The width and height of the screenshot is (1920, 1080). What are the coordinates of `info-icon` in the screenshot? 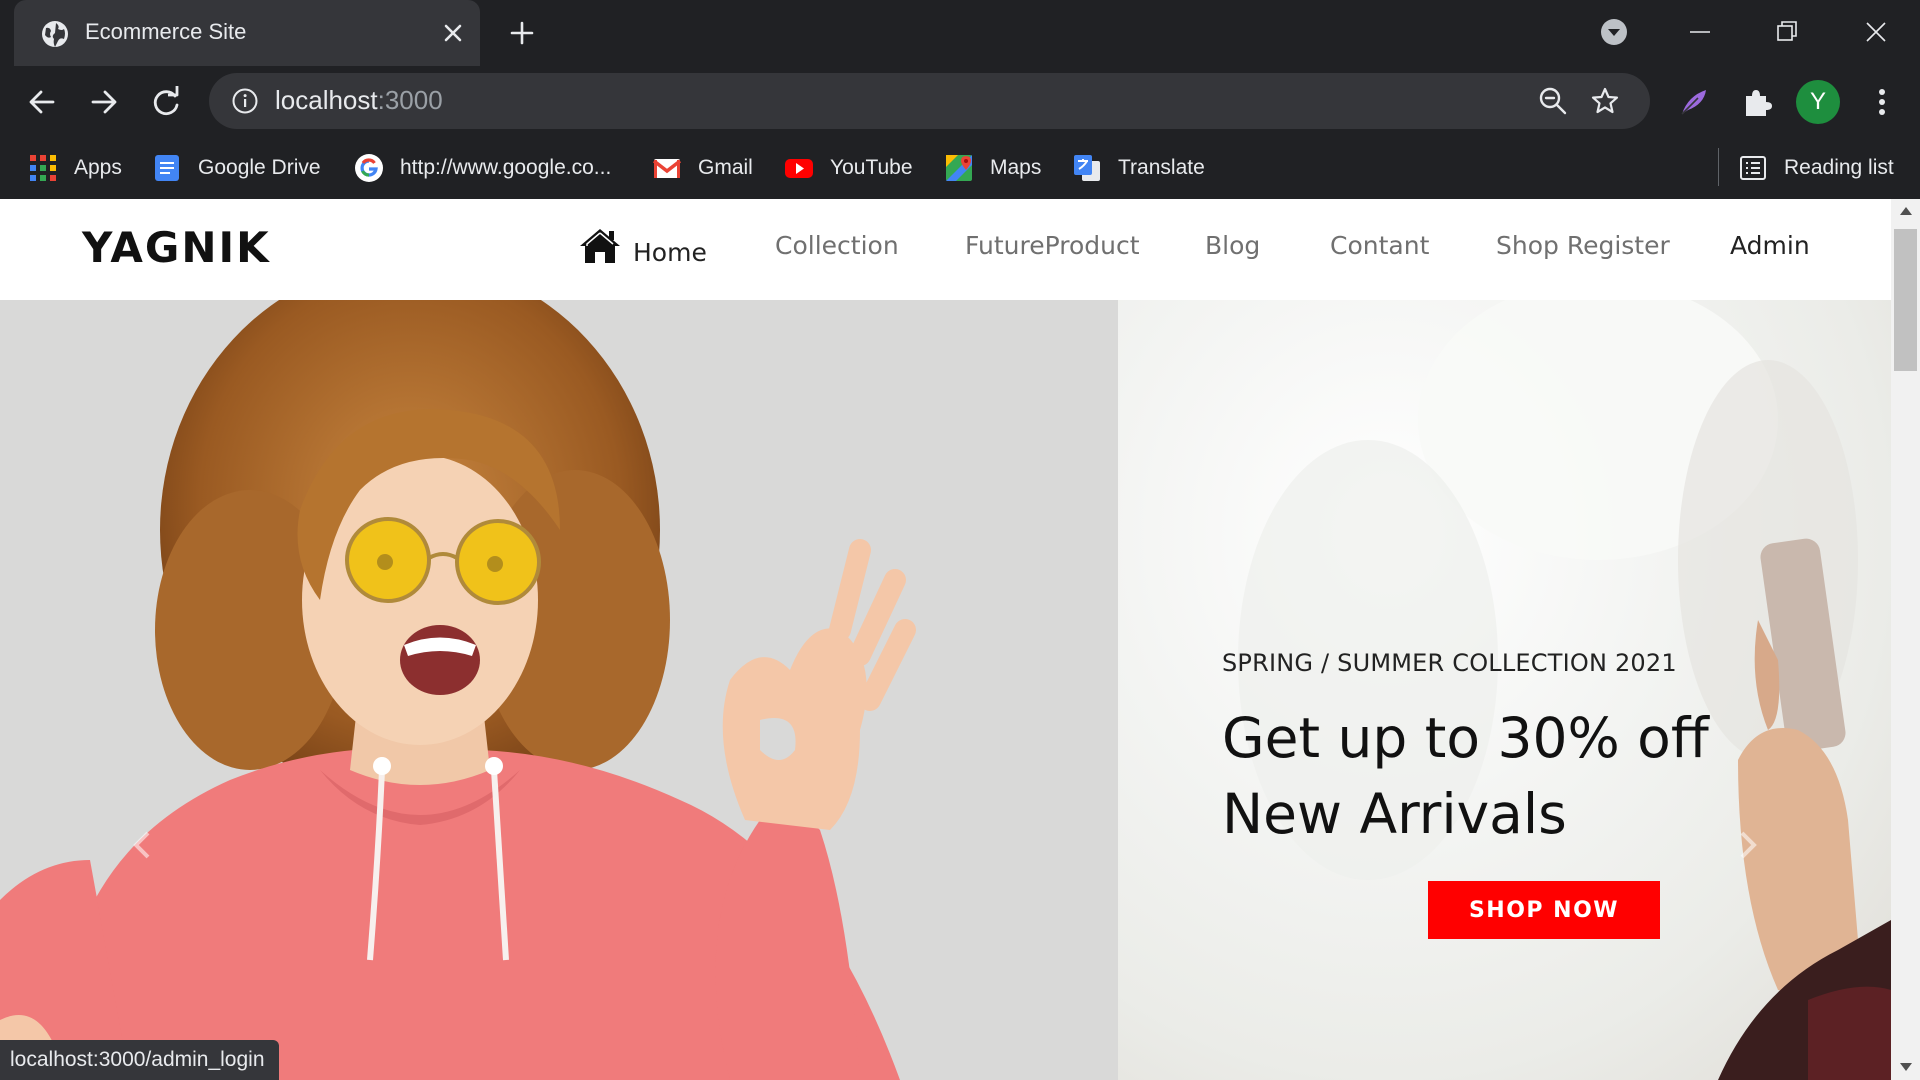 It's located at (245, 101).